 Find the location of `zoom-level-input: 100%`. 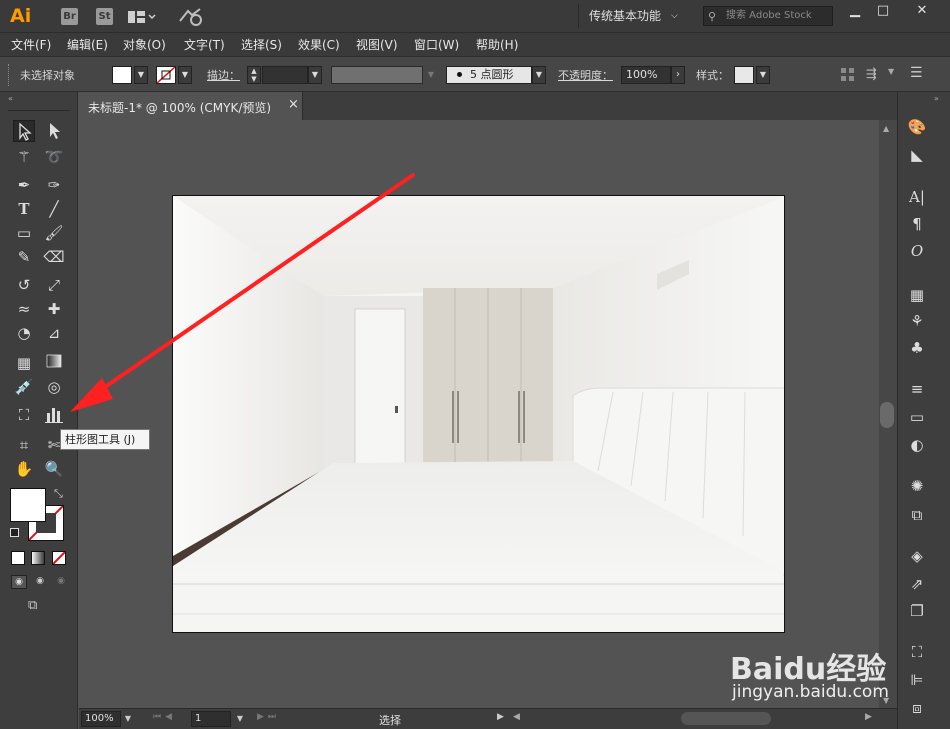

zoom-level-input: 100% is located at coordinates (101, 719).